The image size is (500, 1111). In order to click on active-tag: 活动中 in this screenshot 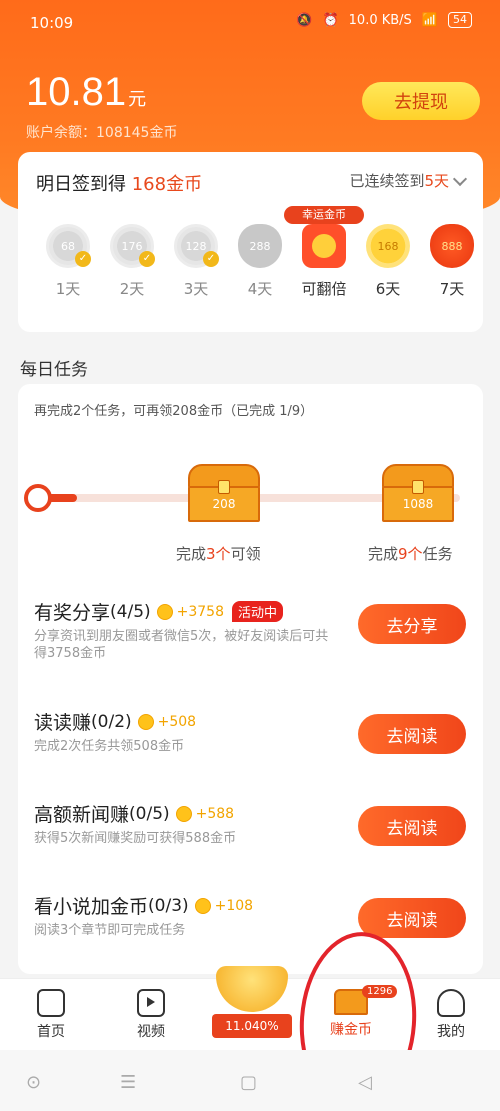, I will do `click(258, 611)`.